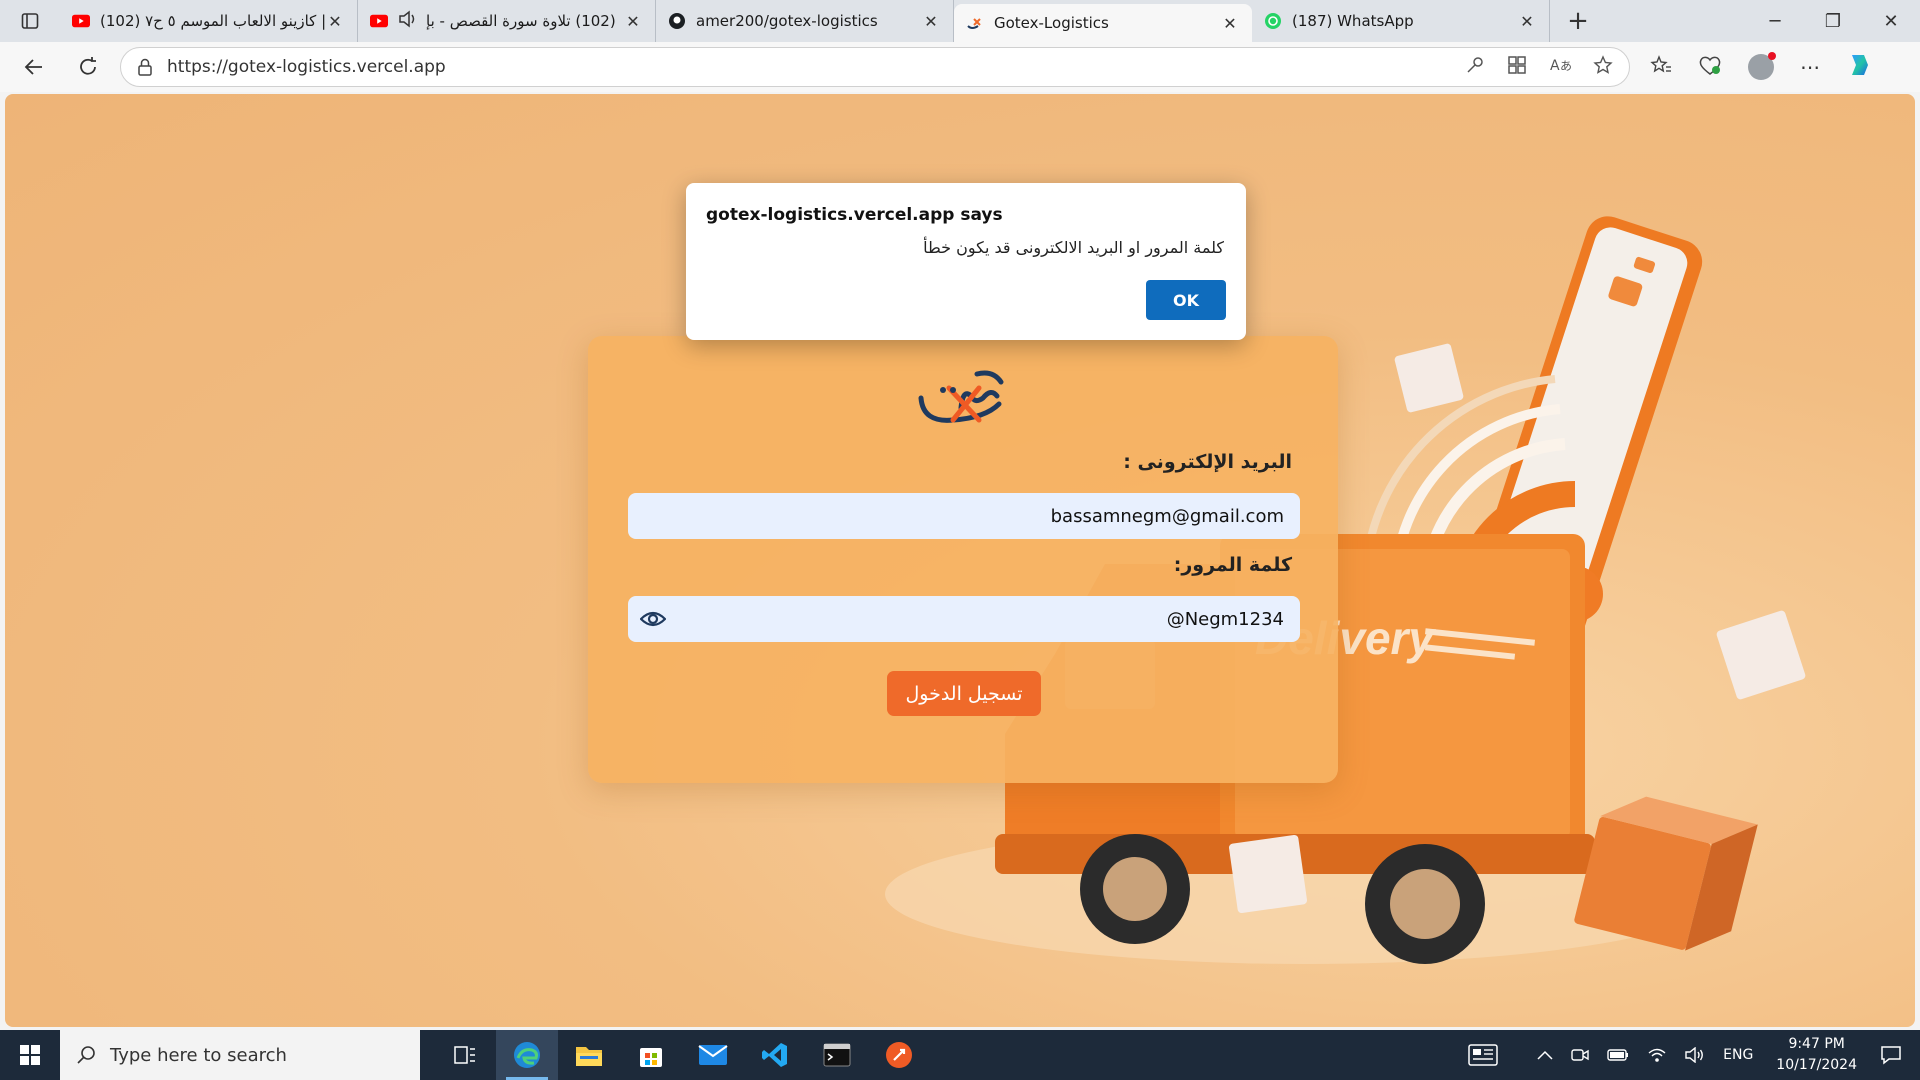  I want to click on svg-text: あ, so click(1565, 66).